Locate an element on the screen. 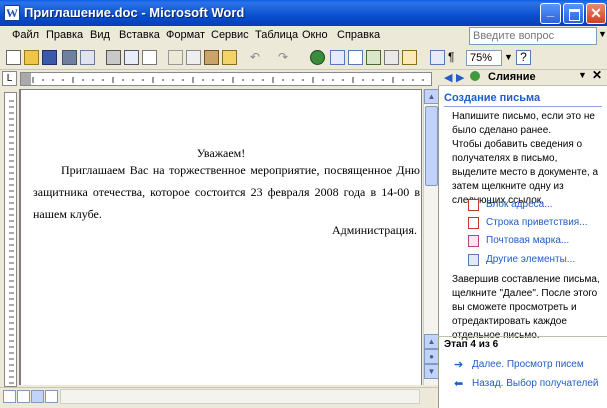 Image resolution: width=607 pixels, height=408 pixels. menu-insert: Вставка is located at coordinates (139, 35).